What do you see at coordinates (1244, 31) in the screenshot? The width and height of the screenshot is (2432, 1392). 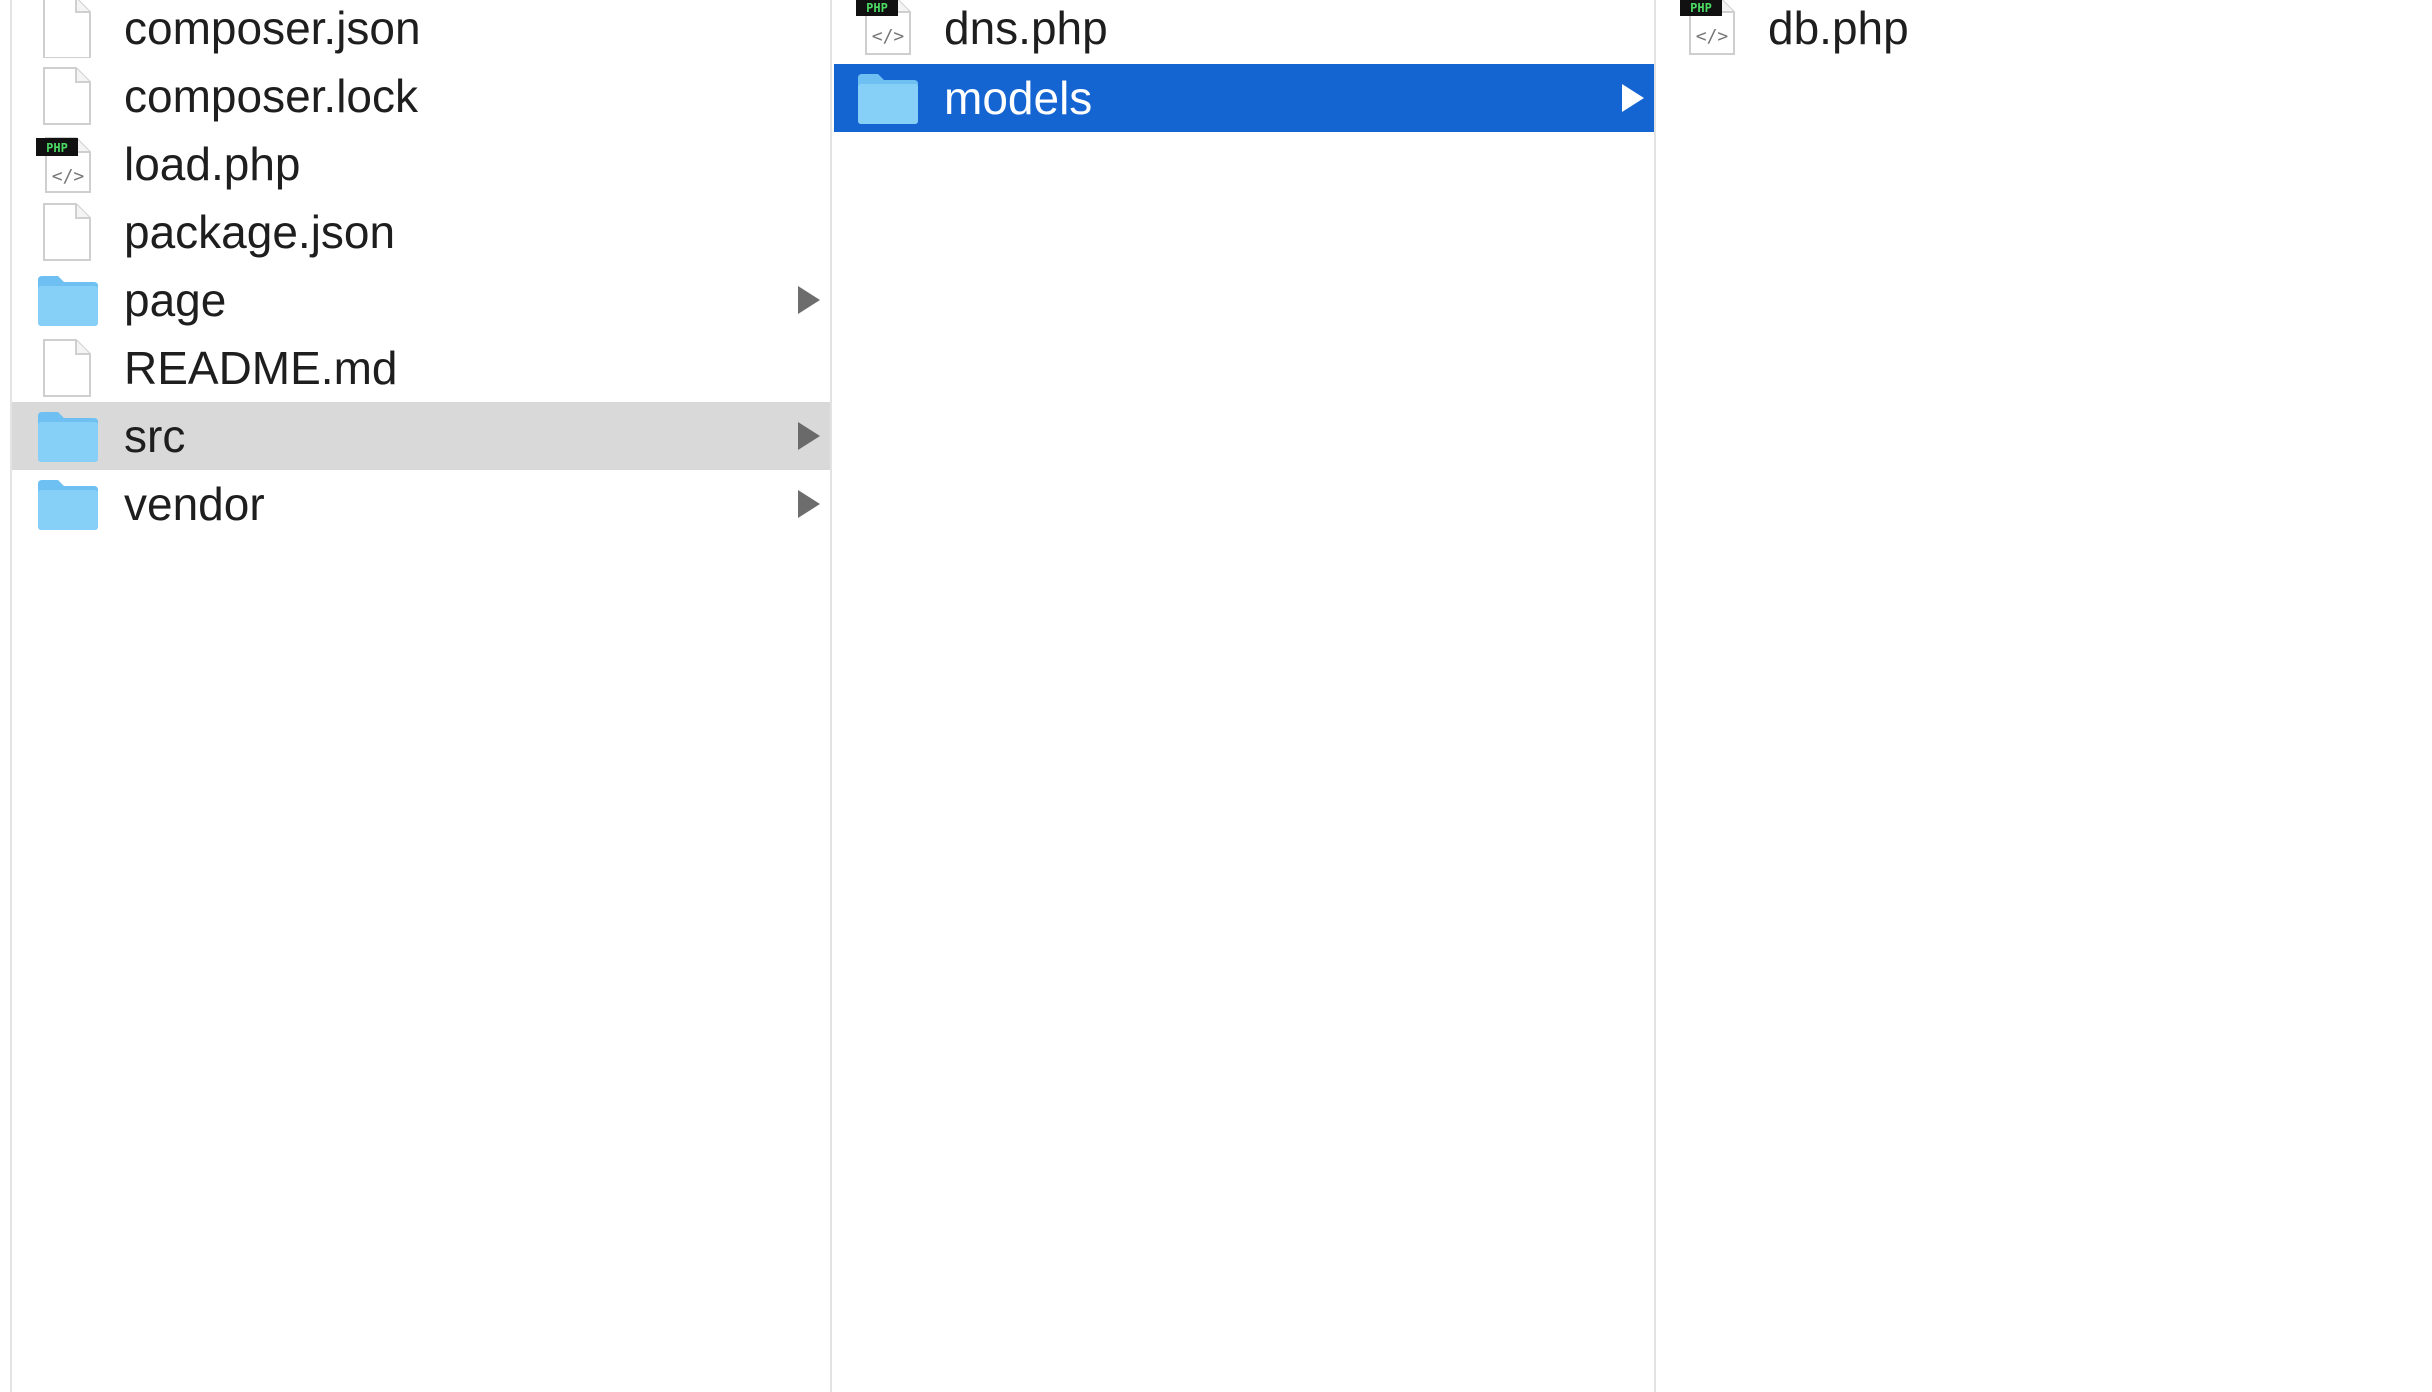 I see `list-item-dns-php: PHP </> dns.php` at bounding box center [1244, 31].